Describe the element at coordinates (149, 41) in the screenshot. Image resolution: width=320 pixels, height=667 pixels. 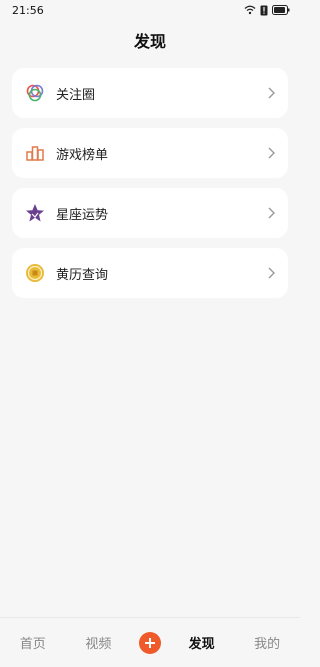
I see `page-title: 发现` at that location.